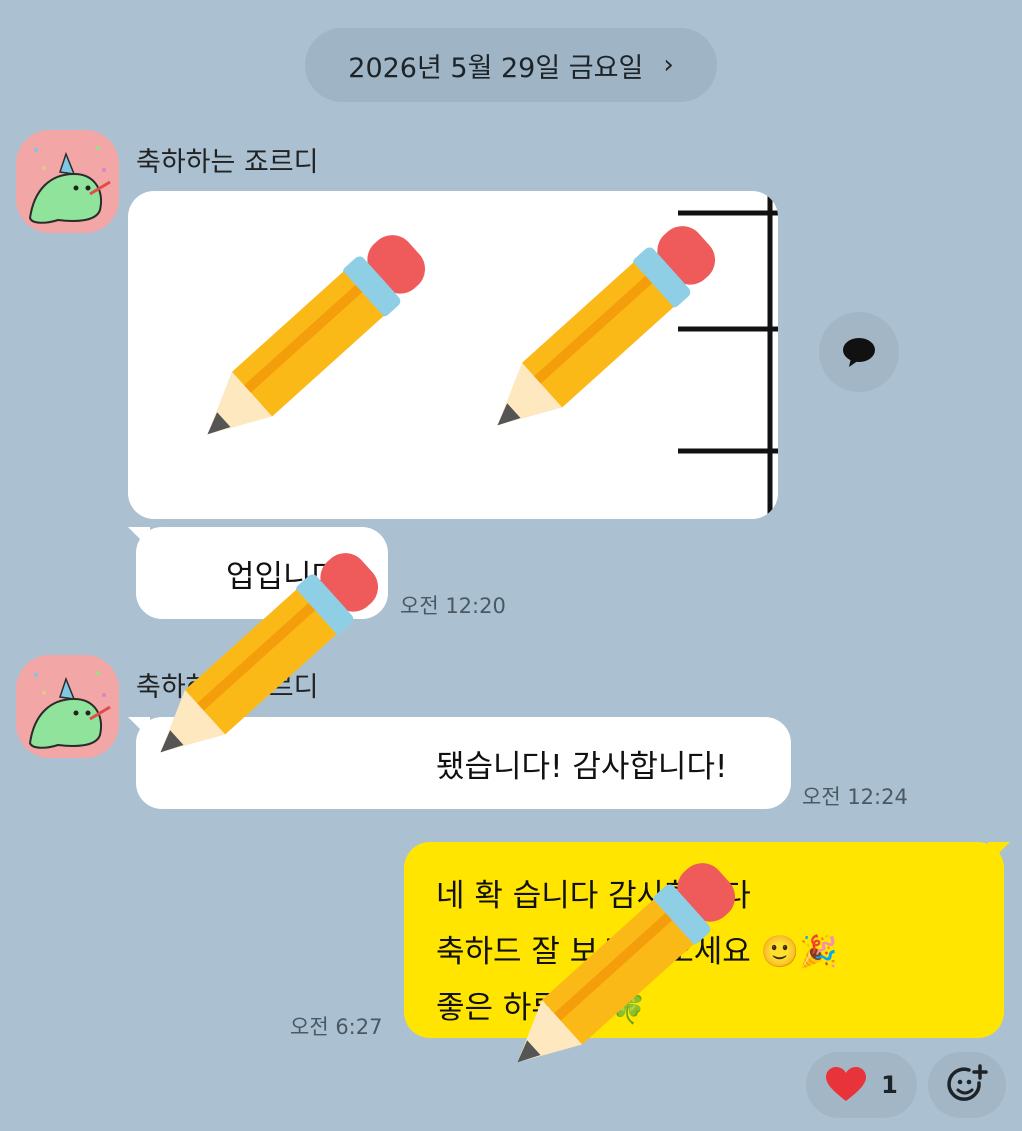 This screenshot has height=1131, width=1022. What do you see at coordinates (967, 1082) in the screenshot?
I see `smiley-plus-icon` at bounding box center [967, 1082].